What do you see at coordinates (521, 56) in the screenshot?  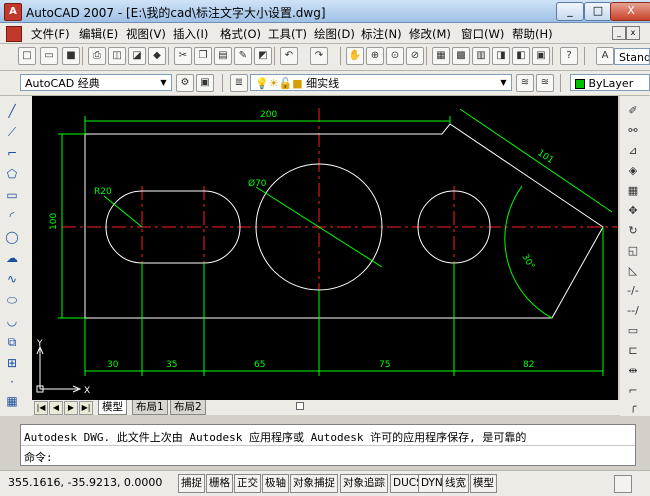 I see `markup-icon: ◧` at bounding box center [521, 56].